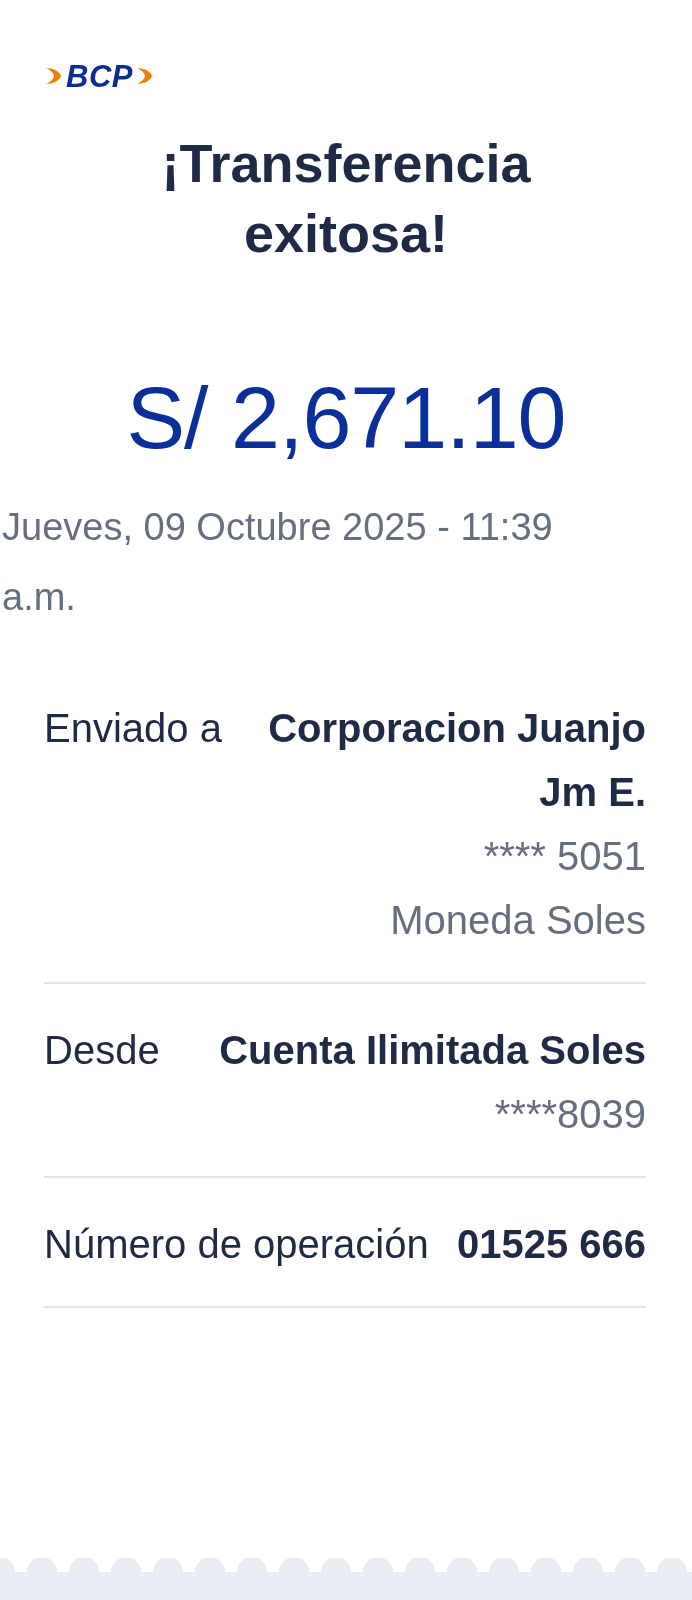 The width and height of the screenshot is (692, 1600). Describe the element at coordinates (518, 920) in the screenshot. I see `detail-value: Moneda Soles` at that location.